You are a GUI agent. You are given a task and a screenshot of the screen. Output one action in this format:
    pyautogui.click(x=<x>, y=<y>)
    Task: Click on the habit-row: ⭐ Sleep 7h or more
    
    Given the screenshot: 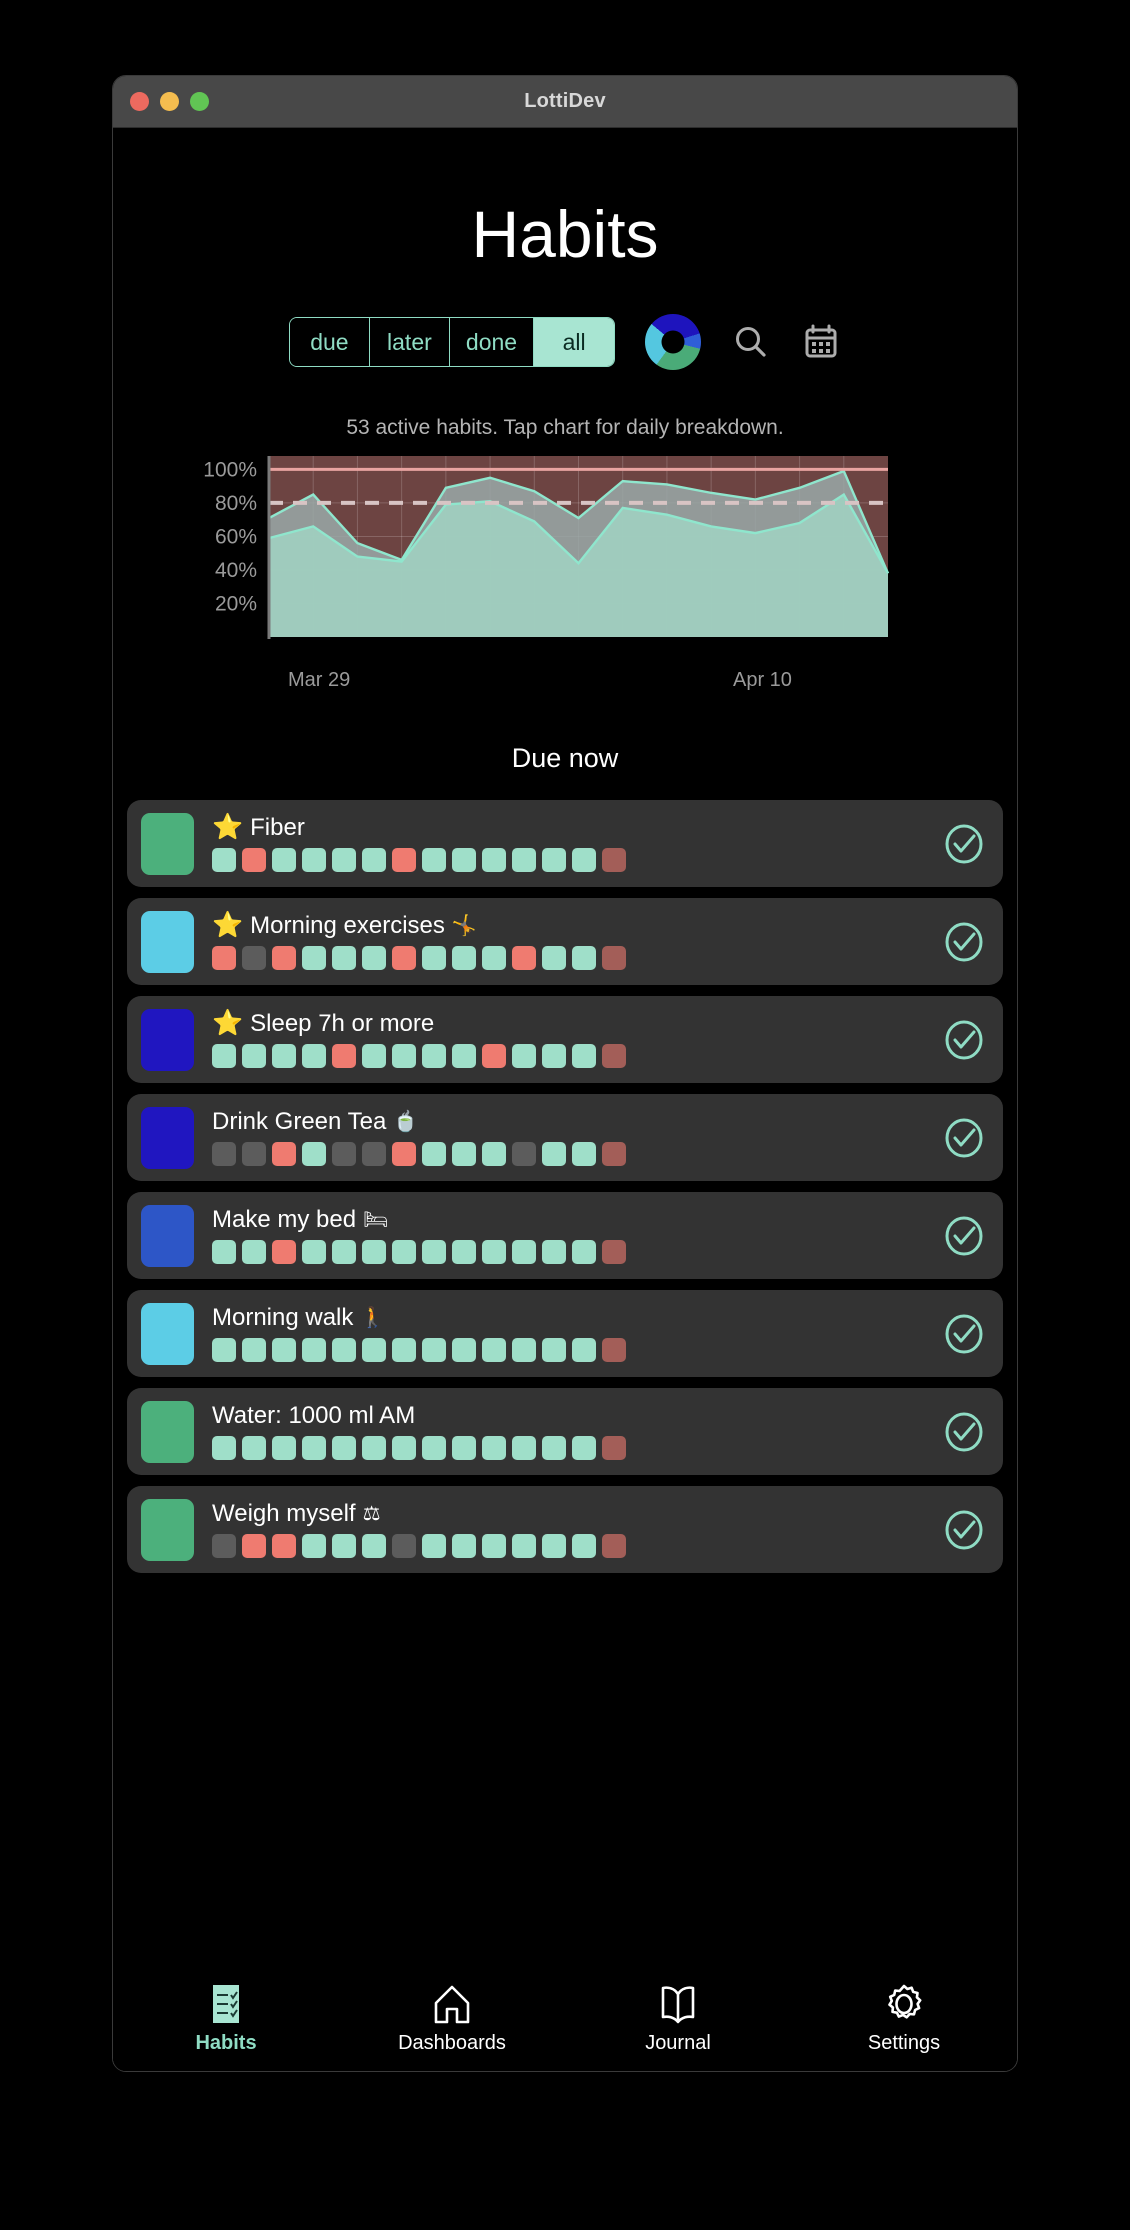 What is the action you would take?
    pyautogui.click(x=565, y=1039)
    